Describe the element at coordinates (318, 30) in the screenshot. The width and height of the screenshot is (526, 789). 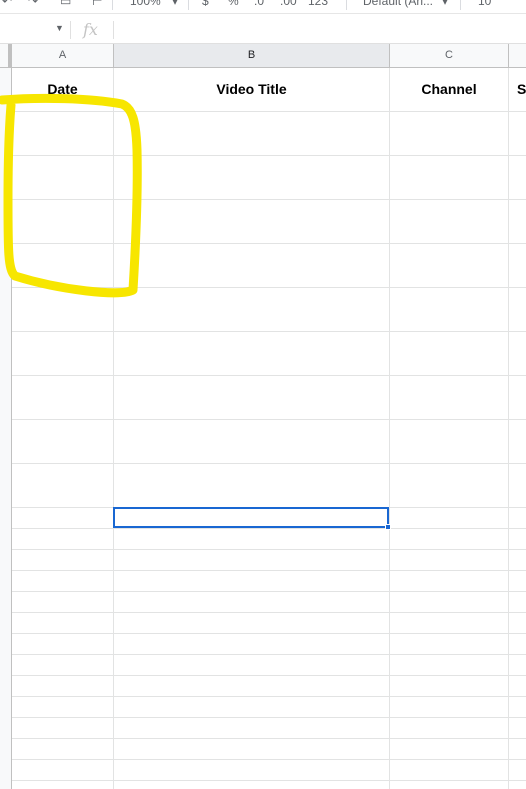
I see `formula-input` at that location.